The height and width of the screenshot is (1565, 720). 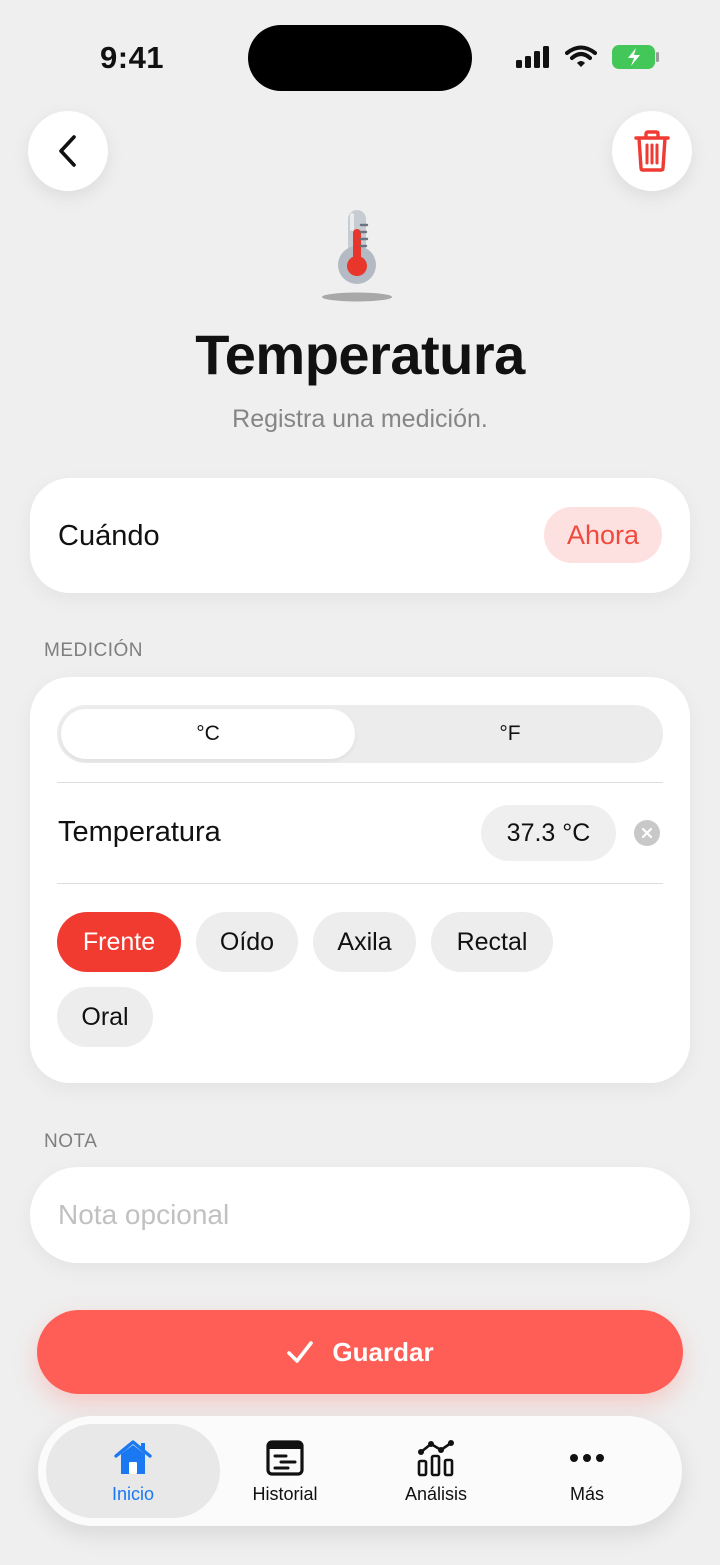 I want to click on site-chip-oral: Oral, so click(x=105, y=1017).